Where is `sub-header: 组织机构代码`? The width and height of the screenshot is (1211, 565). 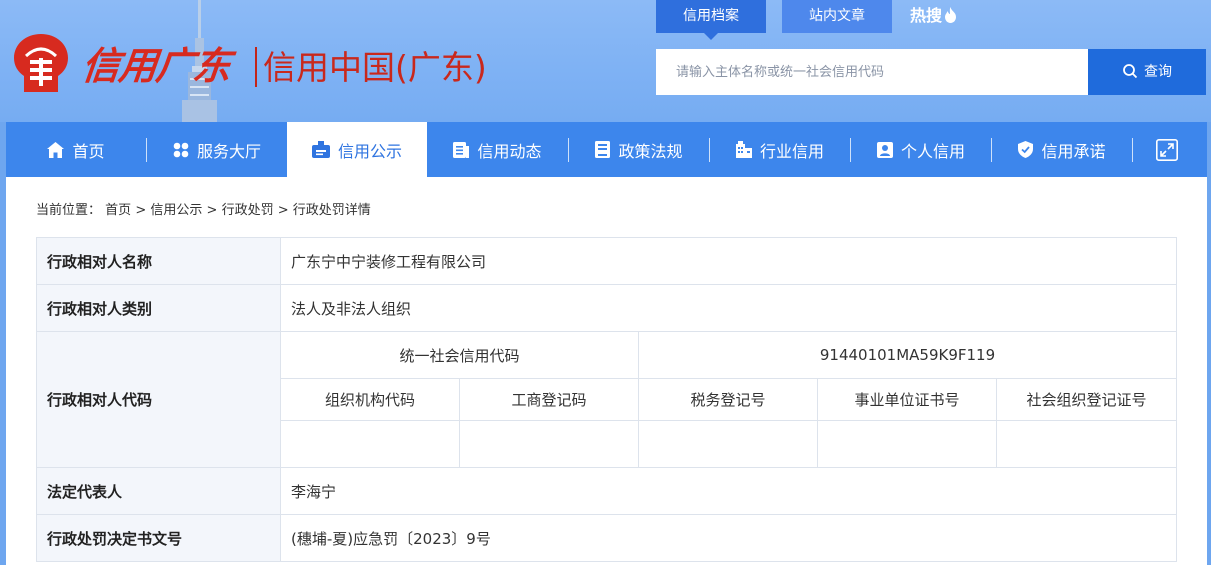 sub-header: 组织机构代码 is located at coordinates (370, 399).